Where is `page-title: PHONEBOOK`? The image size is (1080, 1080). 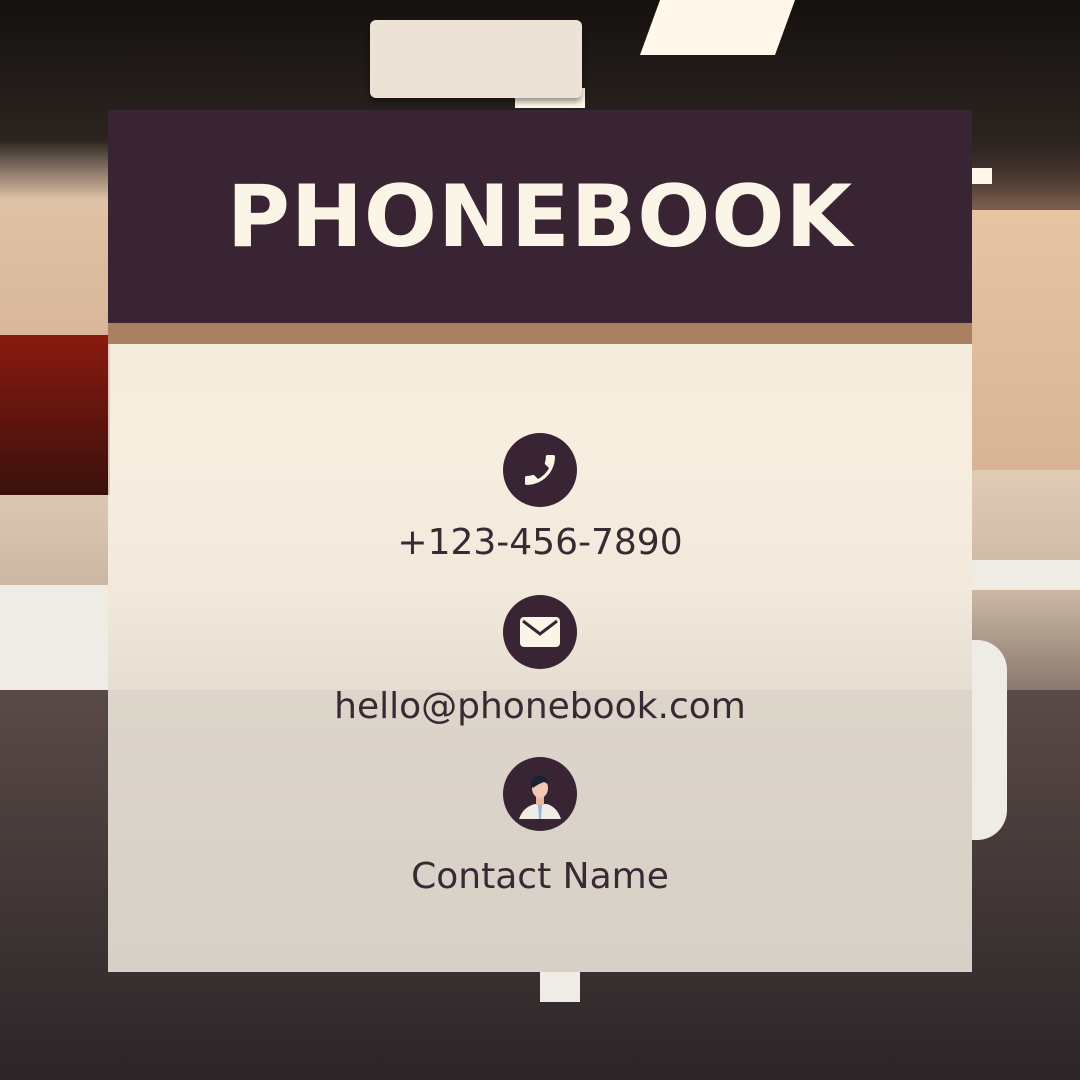 page-title: PHONEBOOK is located at coordinates (540, 216).